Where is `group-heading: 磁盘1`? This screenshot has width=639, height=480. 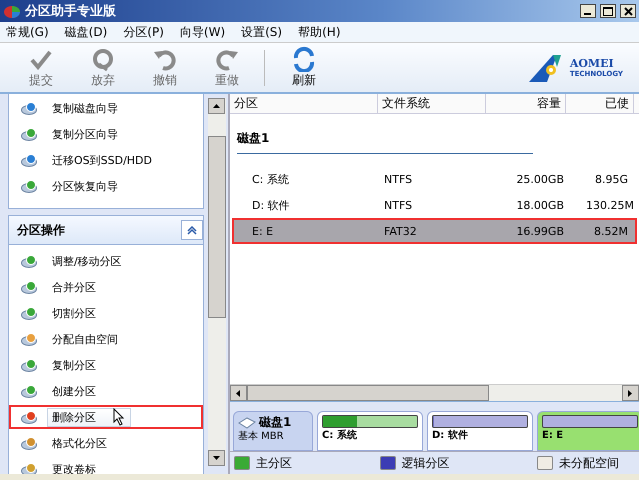 group-heading: 磁盘1 is located at coordinates (385, 142).